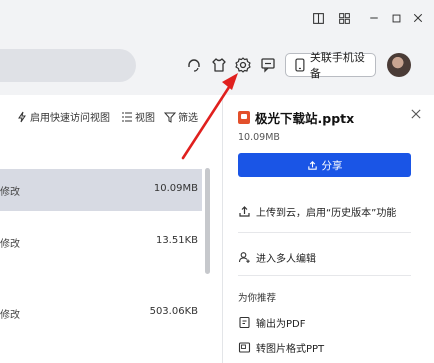 The image size is (434, 363). Describe the element at coordinates (257, 298) in the screenshot. I see `recommend-heading: 为你推荐` at that location.